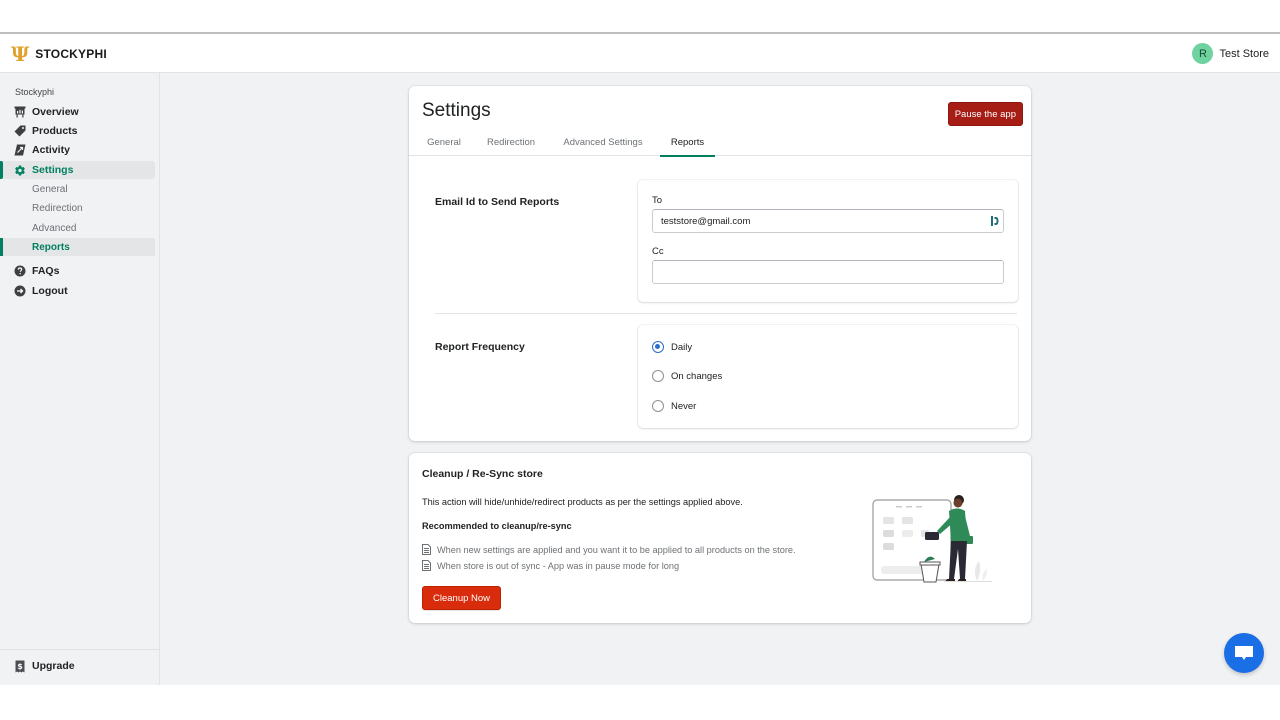 This screenshot has height=720, width=1280. Describe the element at coordinates (726, 313) in the screenshot. I see `section-divider` at that location.